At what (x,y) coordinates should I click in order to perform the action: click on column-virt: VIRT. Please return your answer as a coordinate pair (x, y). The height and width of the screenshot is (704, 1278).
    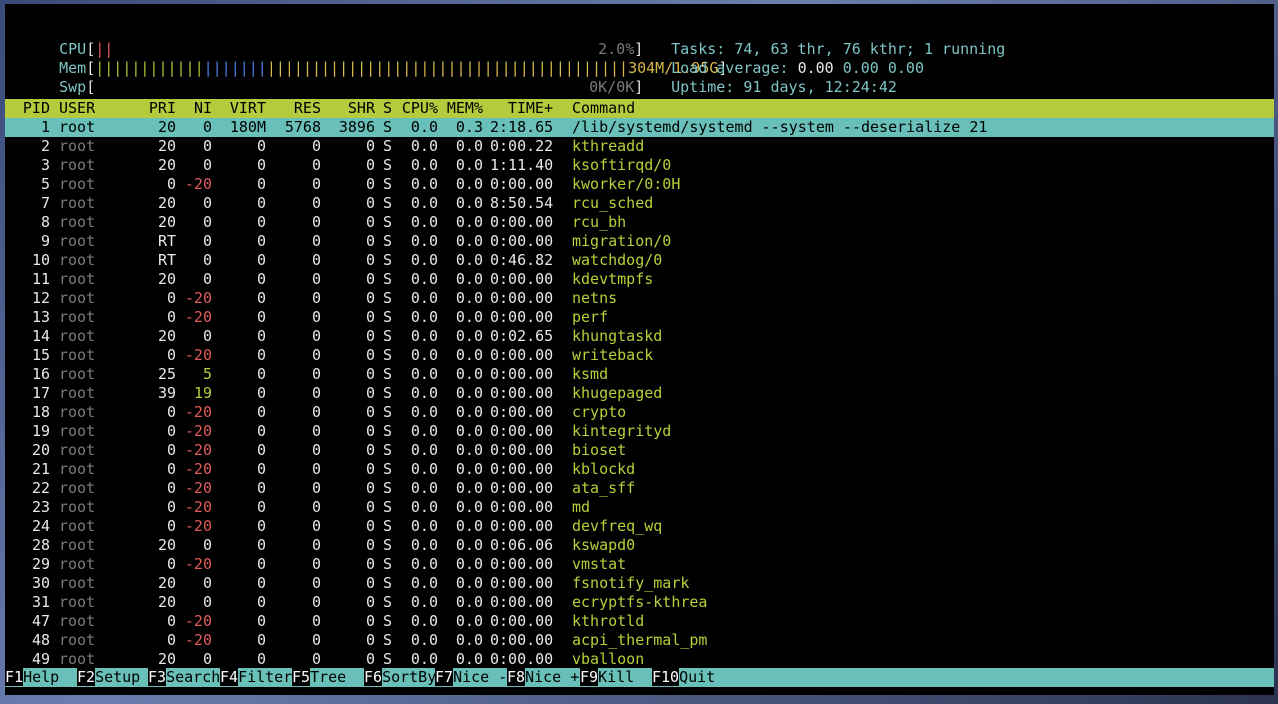
    Looking at the image, I should click on (240, 108).